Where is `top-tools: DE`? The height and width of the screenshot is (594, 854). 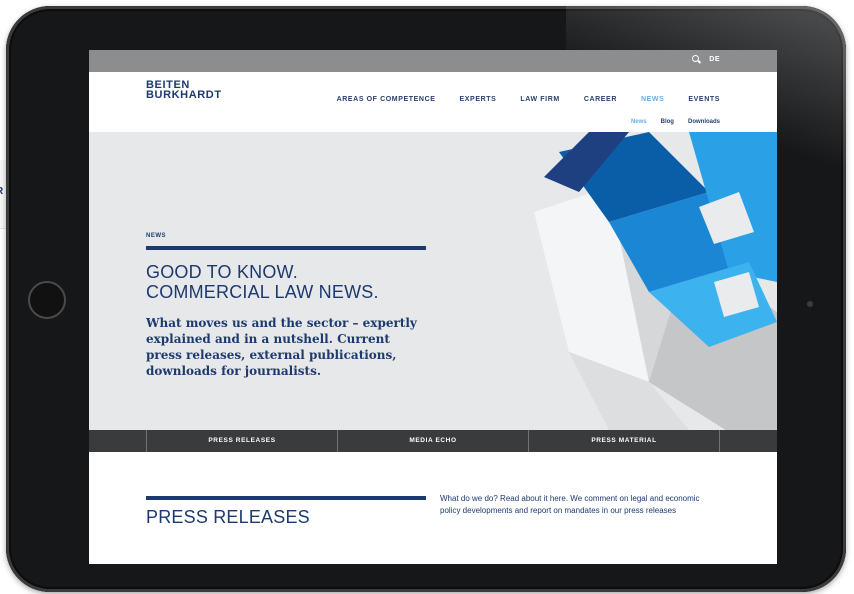
top-tools: DE is located at coordinates (706, 59).